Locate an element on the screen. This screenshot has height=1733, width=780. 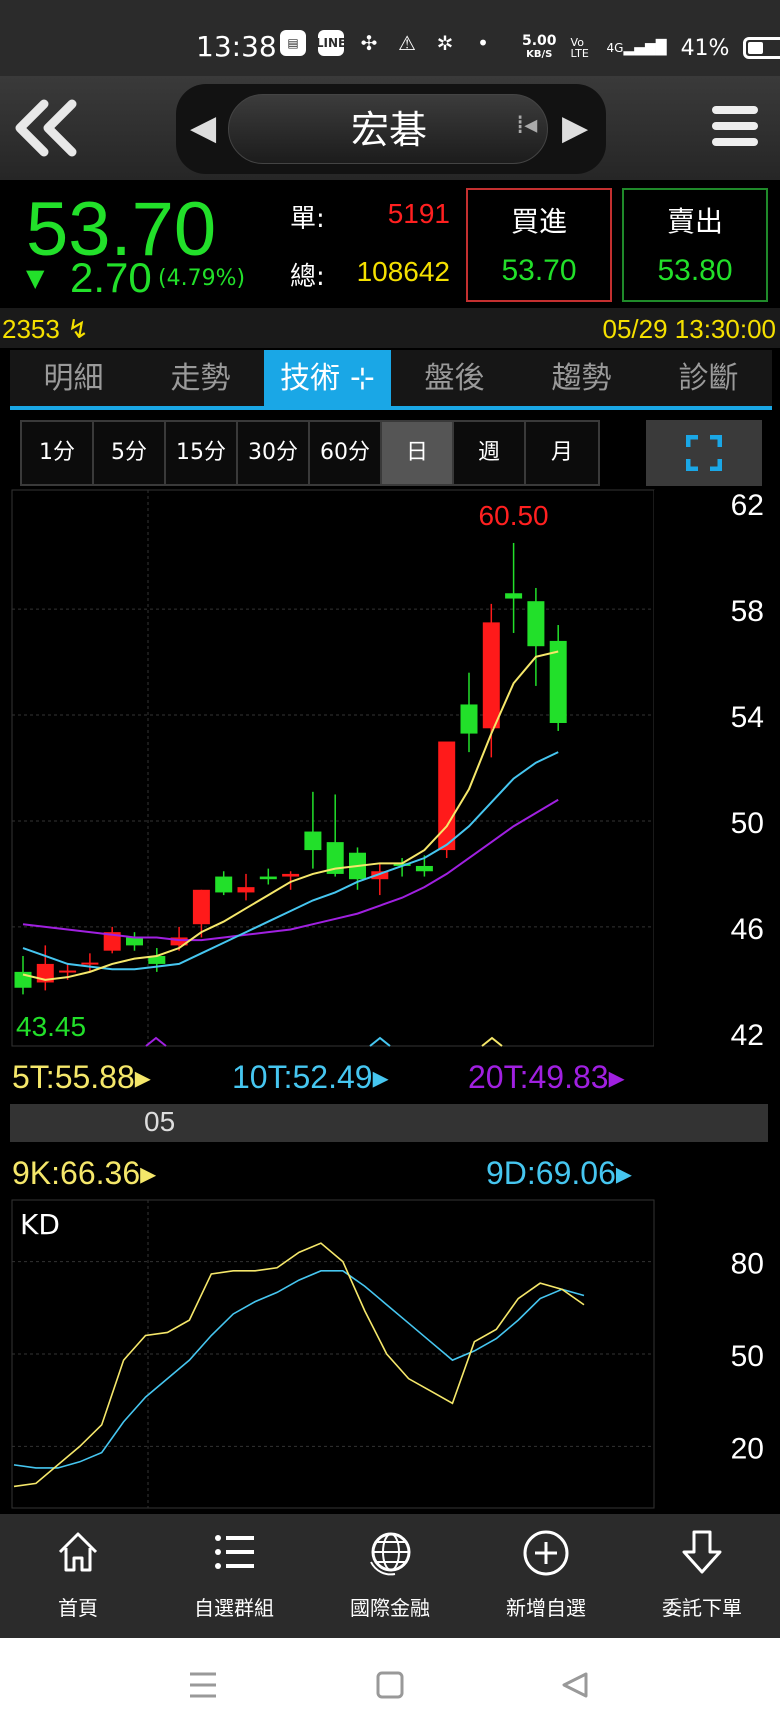
nav-add-watchlist: 新增自選 is located at coordinates (546, 1576).